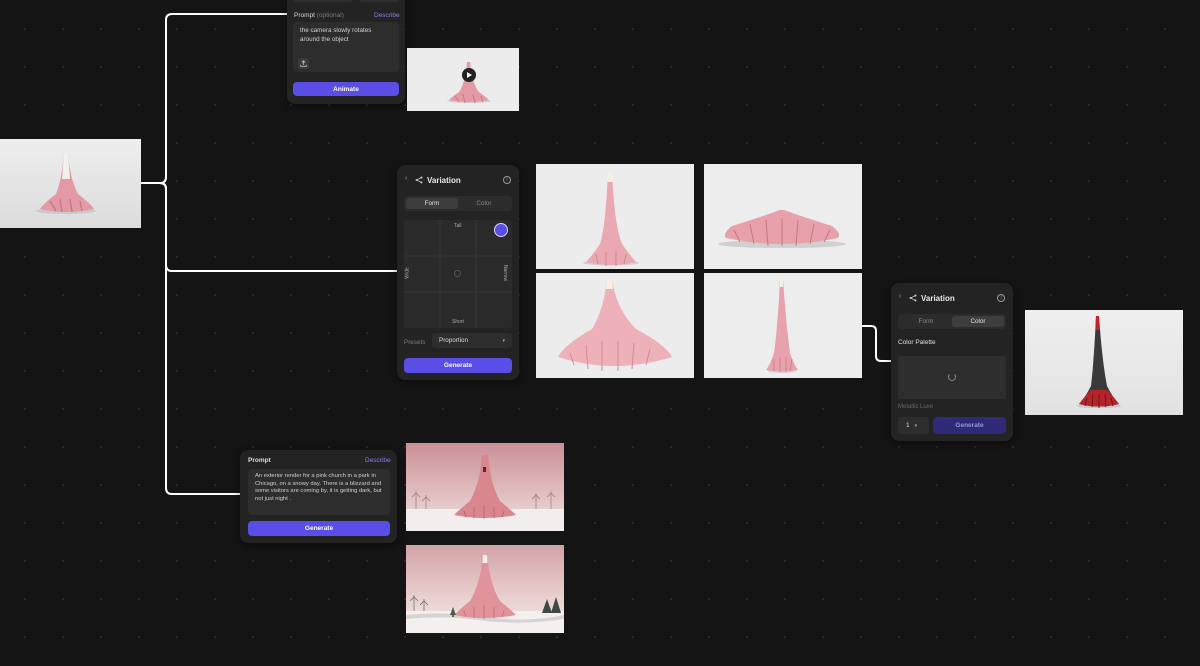 This screenshot has width=1200, height=666. I want to click on axis-label-wide: Wide, so click(407, 273).